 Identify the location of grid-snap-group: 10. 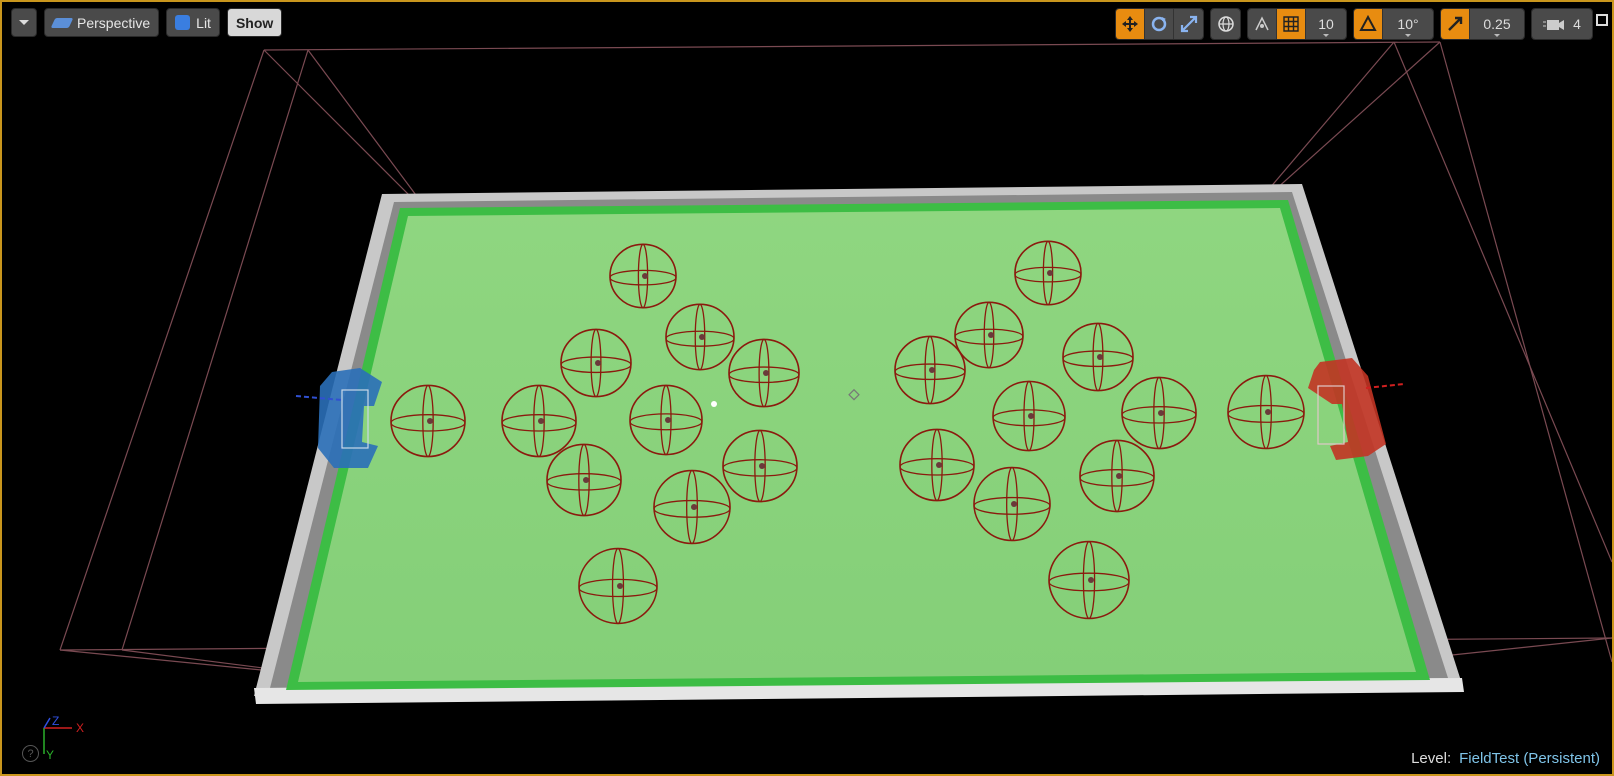
(1297, 24).